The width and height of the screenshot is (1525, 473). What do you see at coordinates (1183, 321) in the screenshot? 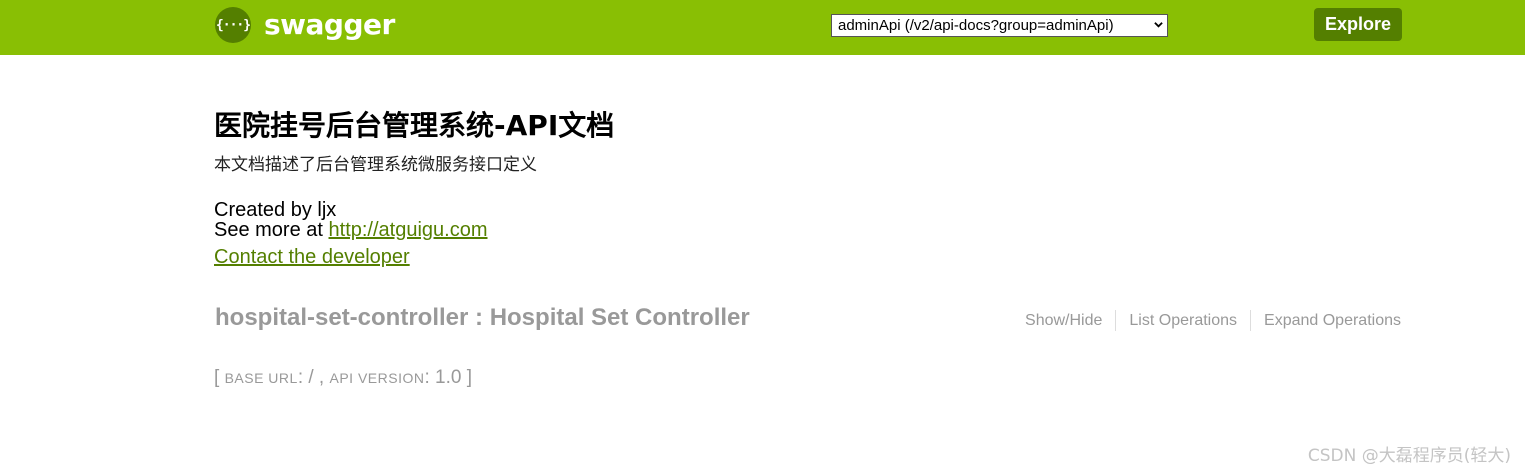
I see `list-operations-link: List Operations` at bounding box center [1183, 321].